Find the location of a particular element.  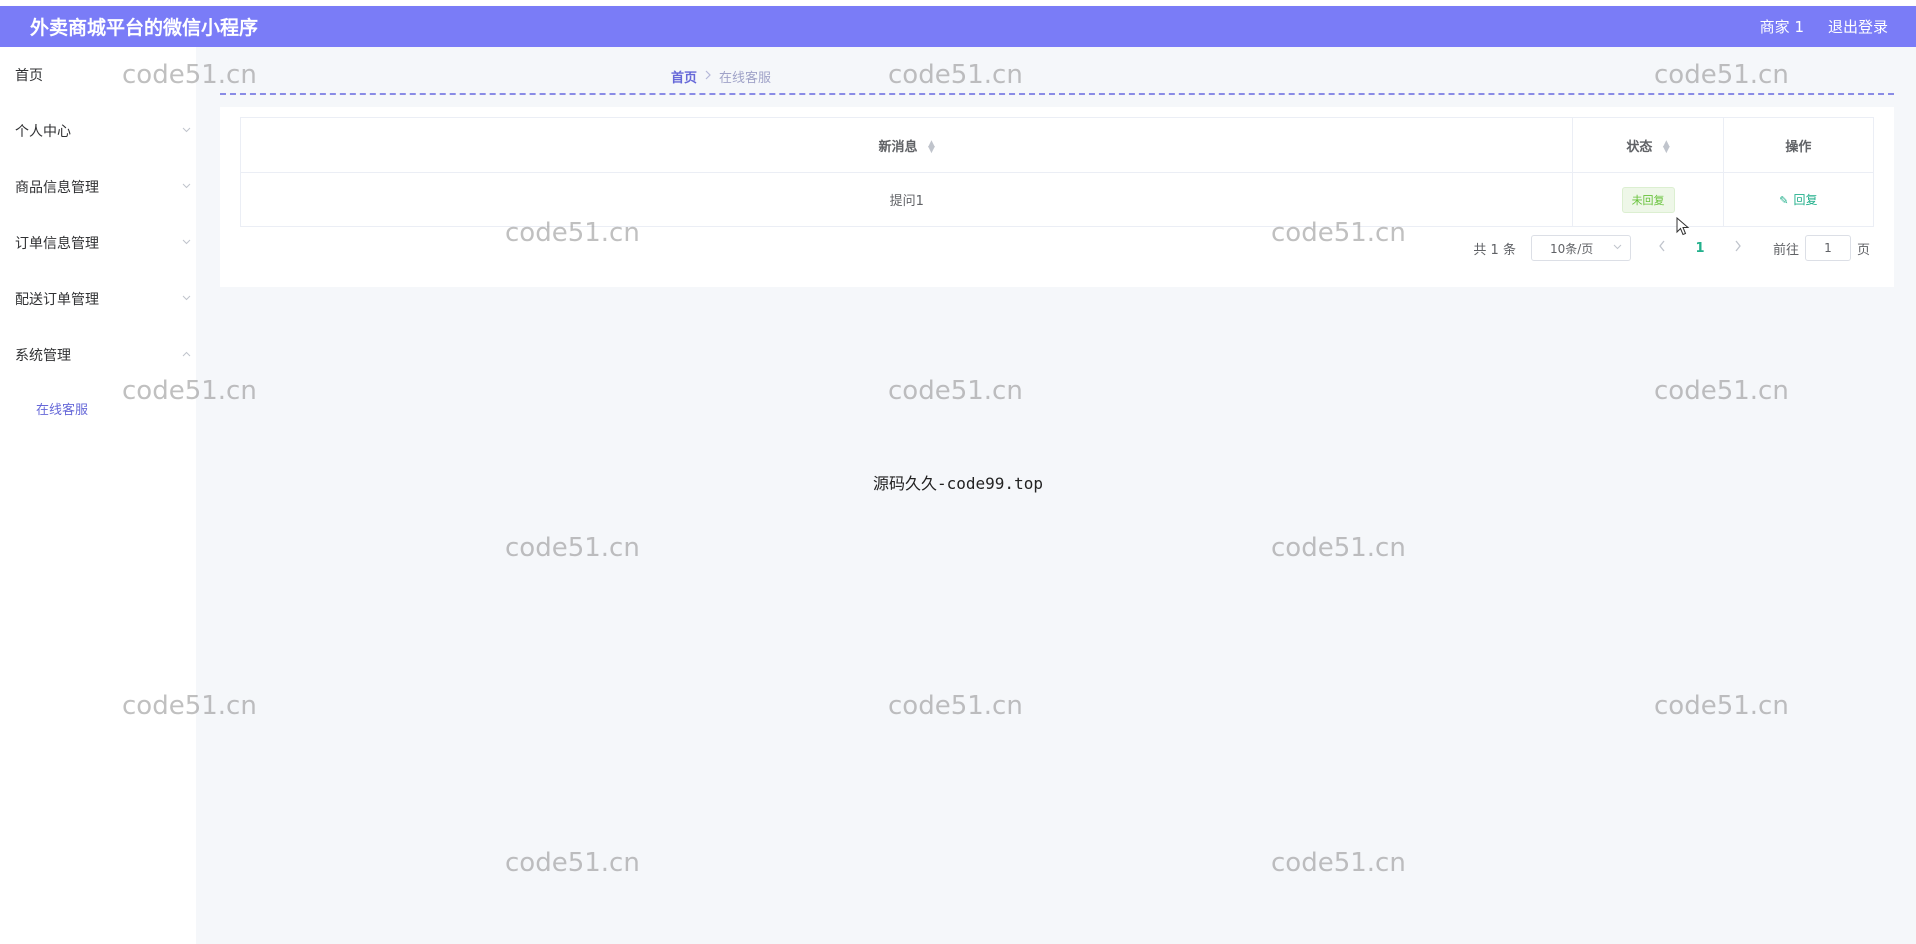

center-watermark-text: 源码久久-code99.top is located at coordinates (958, 483).